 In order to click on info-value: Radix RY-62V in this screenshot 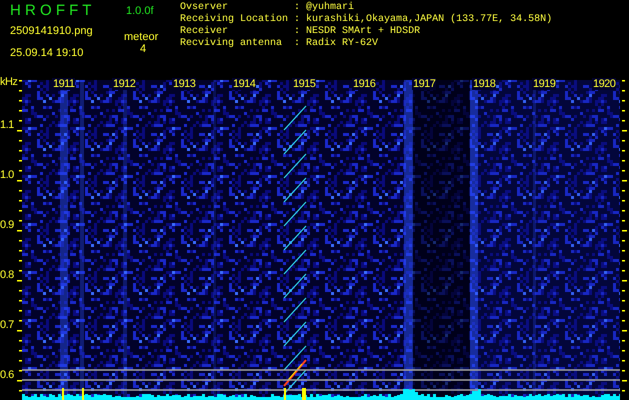, I will do `click(343, 44)`.